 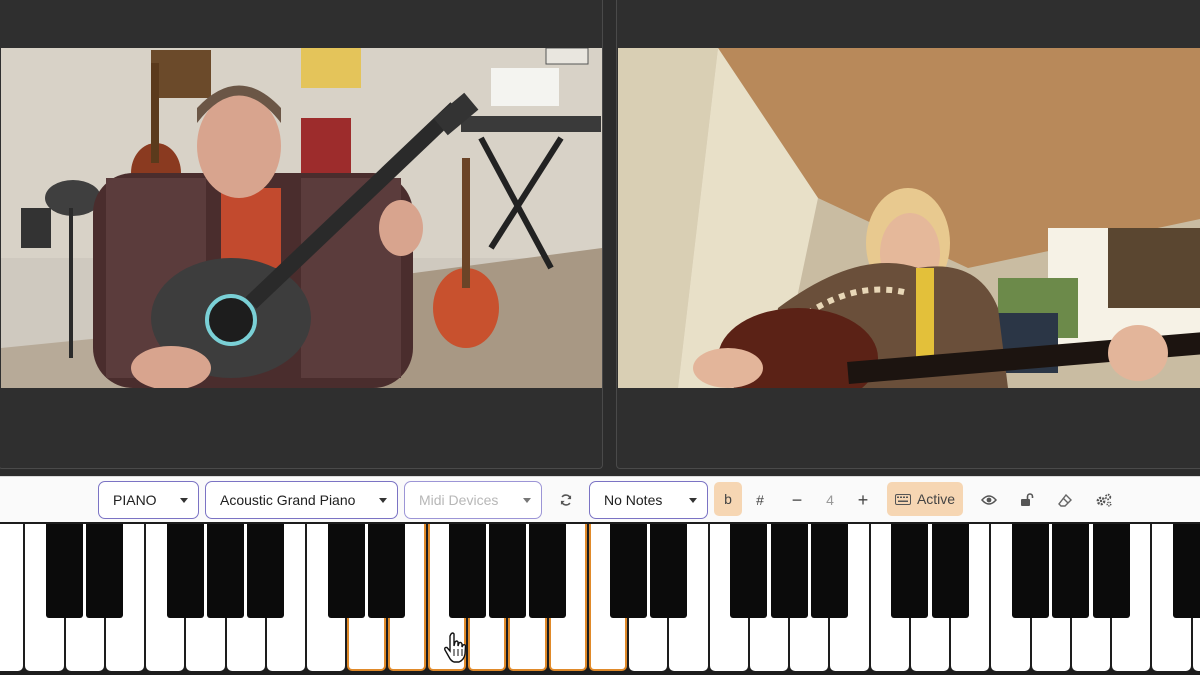 I want to click on eraser-icon, so click(x=1065, y=500).